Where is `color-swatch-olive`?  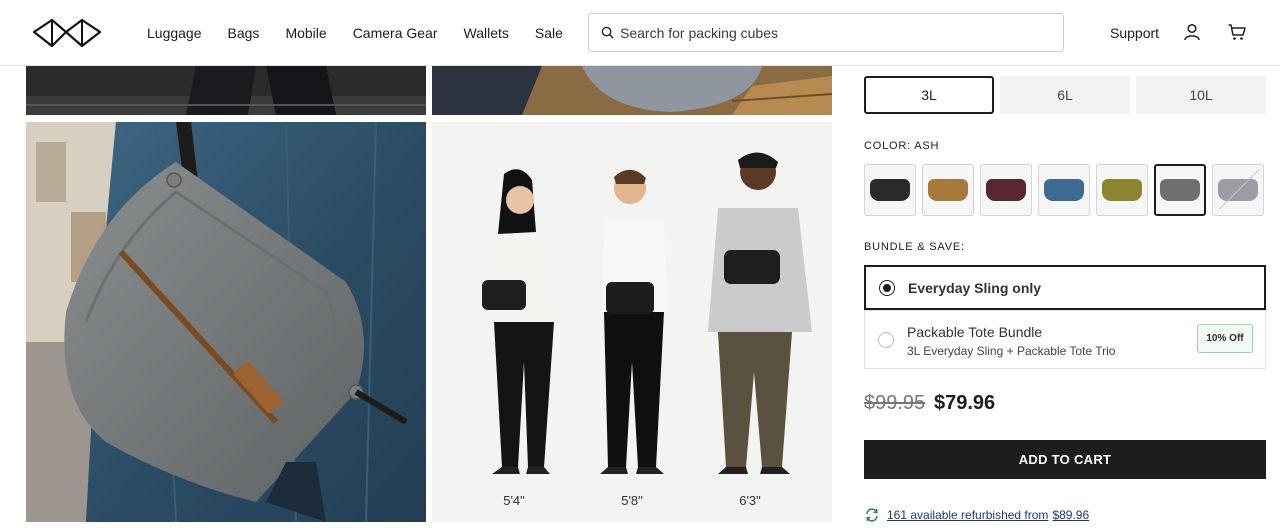 color-swatch-olive is located at coordinates (1122, 190).